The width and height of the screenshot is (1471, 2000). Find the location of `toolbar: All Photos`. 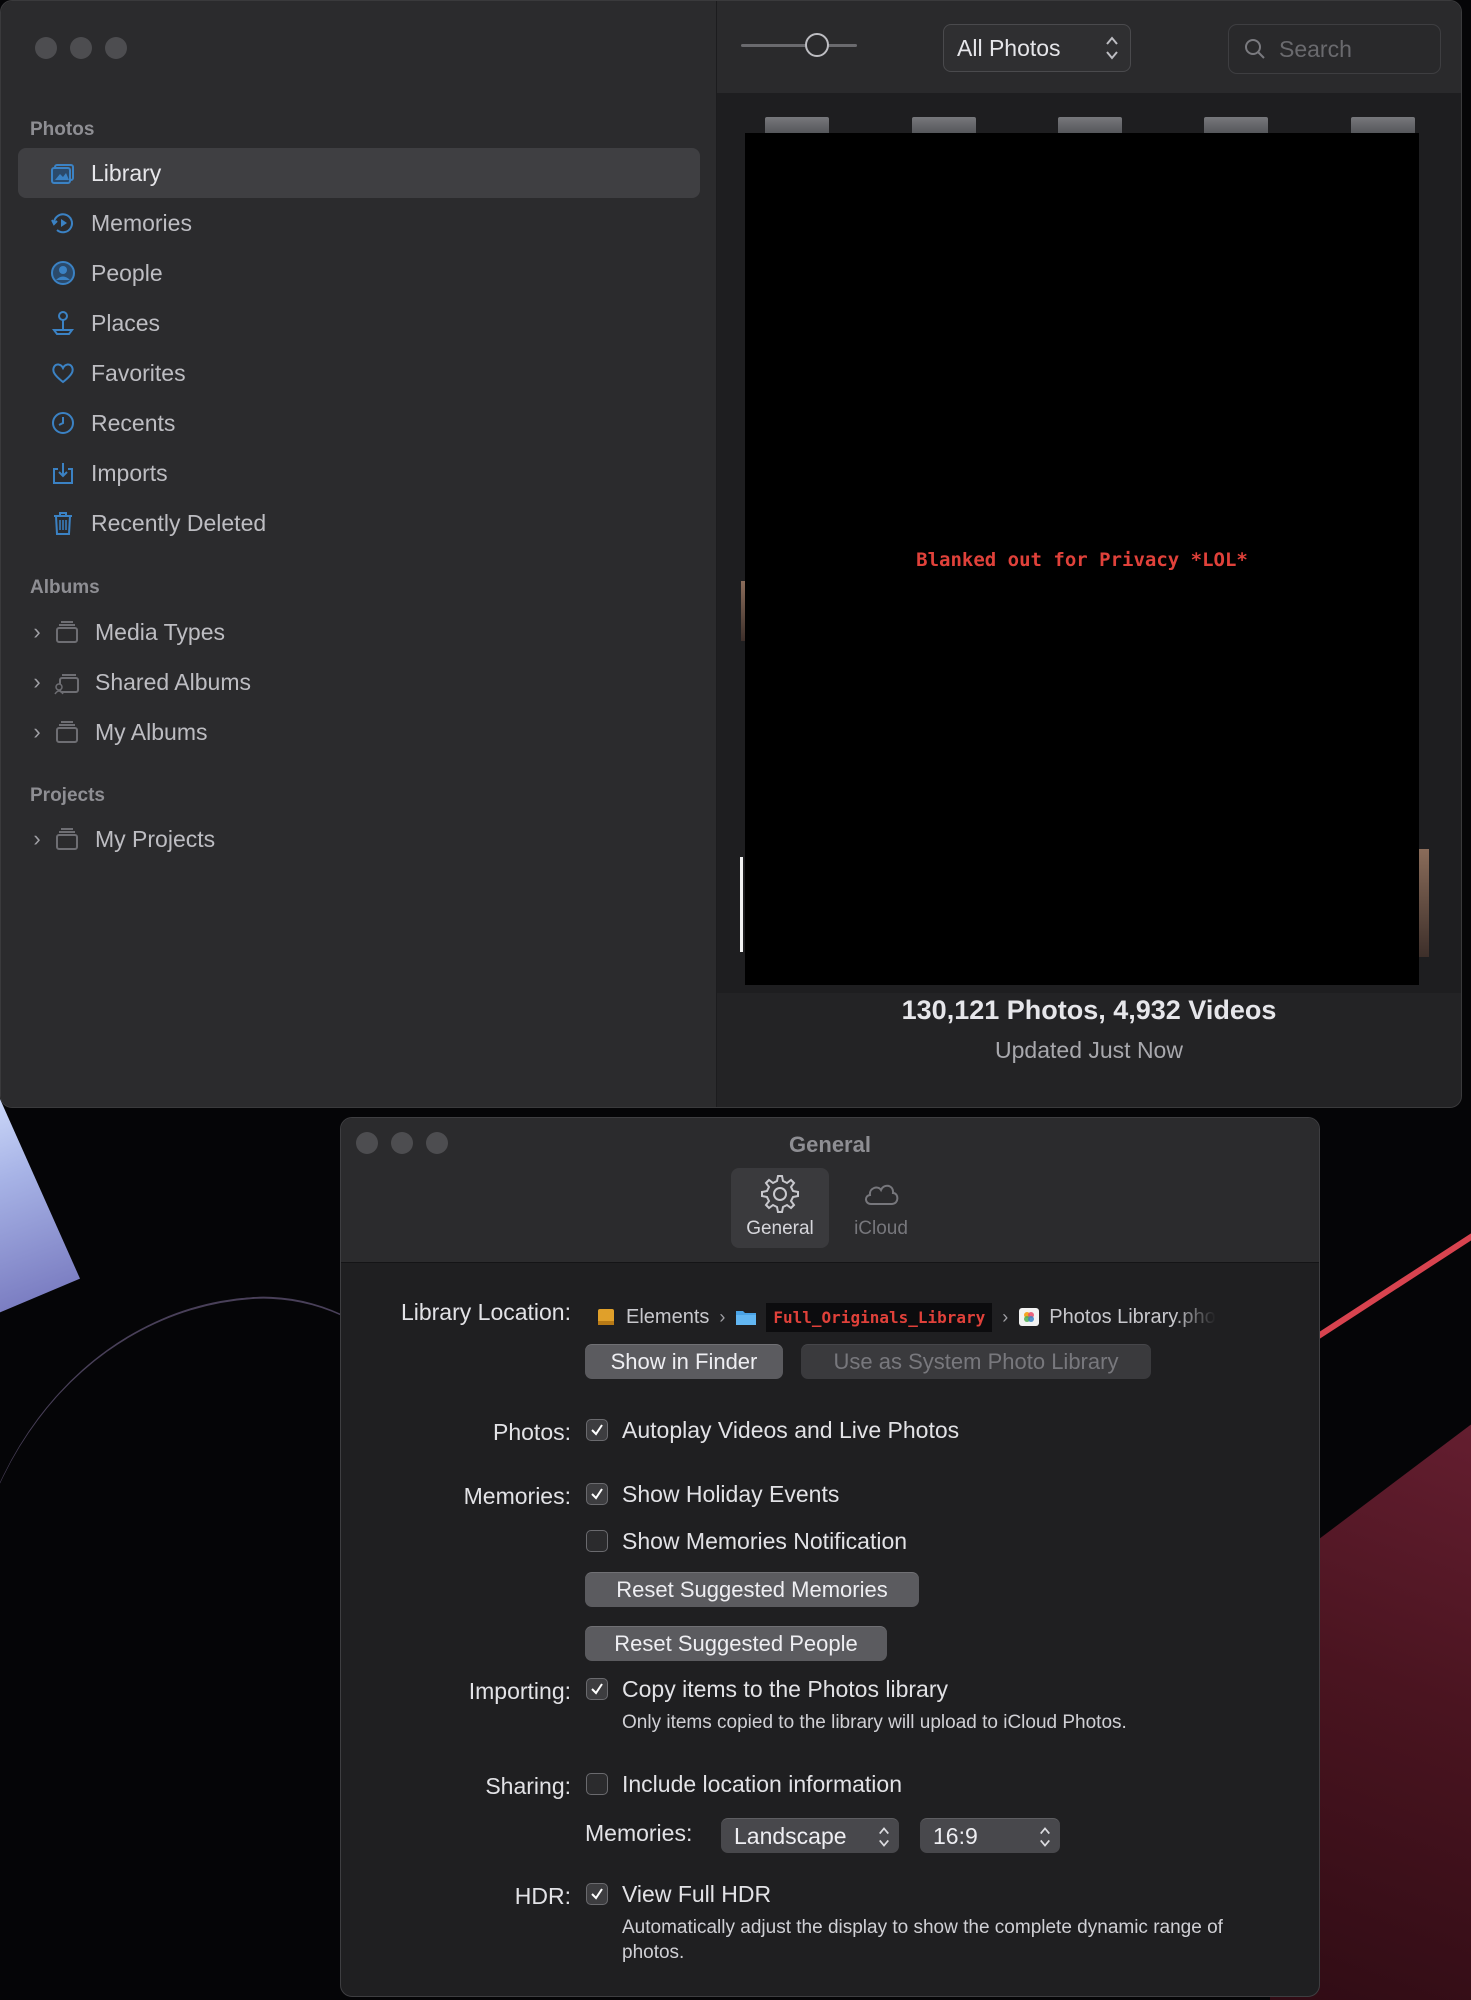

toolbar: All Photos is located at coordinates (1089, 47).